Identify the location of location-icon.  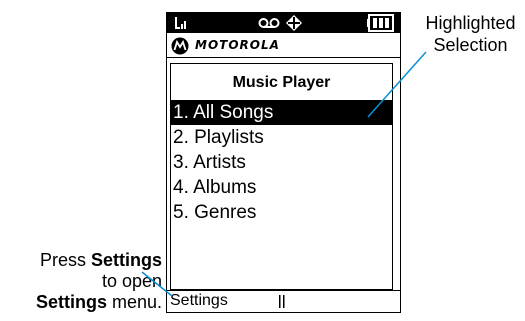
(294, 23).